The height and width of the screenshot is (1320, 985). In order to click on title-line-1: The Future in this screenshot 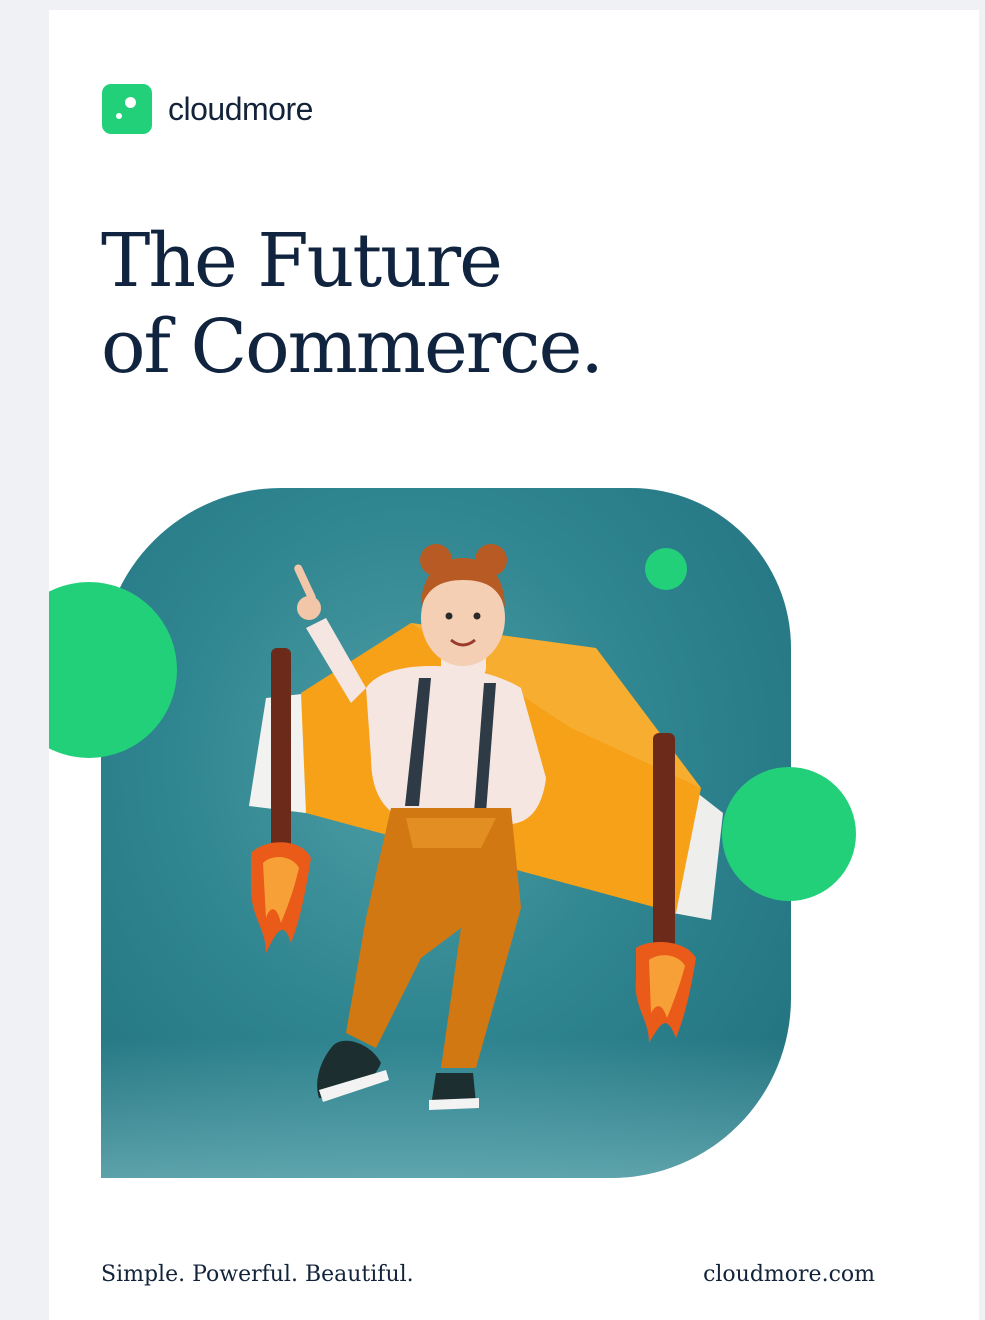, I will do `click(302, 261)`.